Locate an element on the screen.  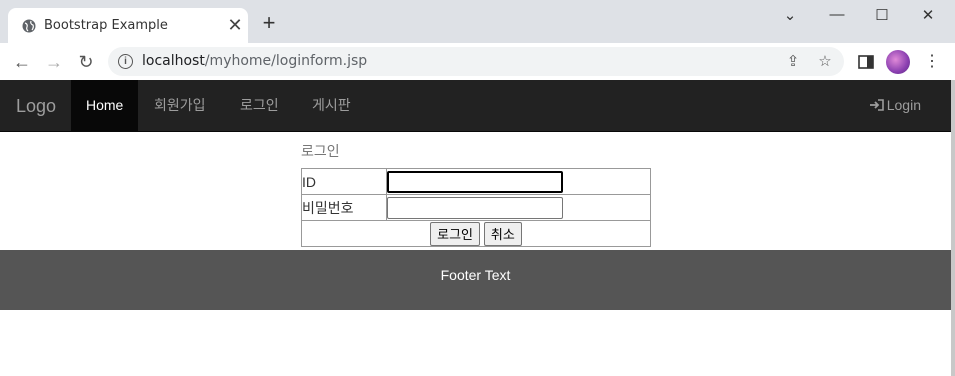
profile-avatar is located at coordinates (898, 62).